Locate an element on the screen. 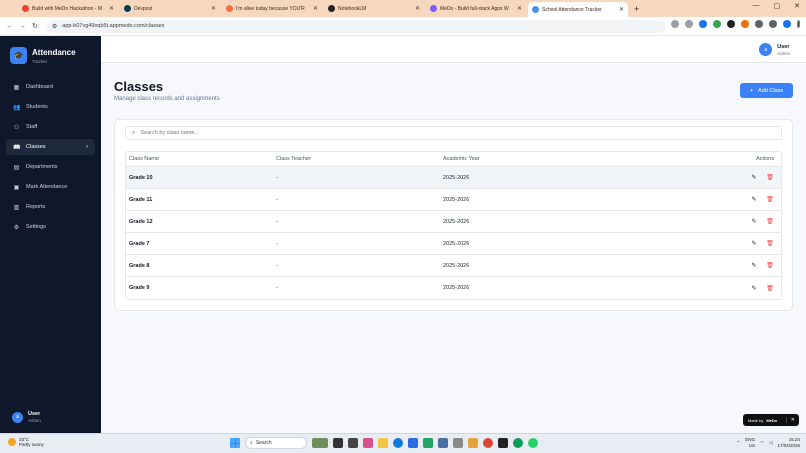  browser-tab: School Attendance Tracker ✕ is located at coordinates (578, 9).